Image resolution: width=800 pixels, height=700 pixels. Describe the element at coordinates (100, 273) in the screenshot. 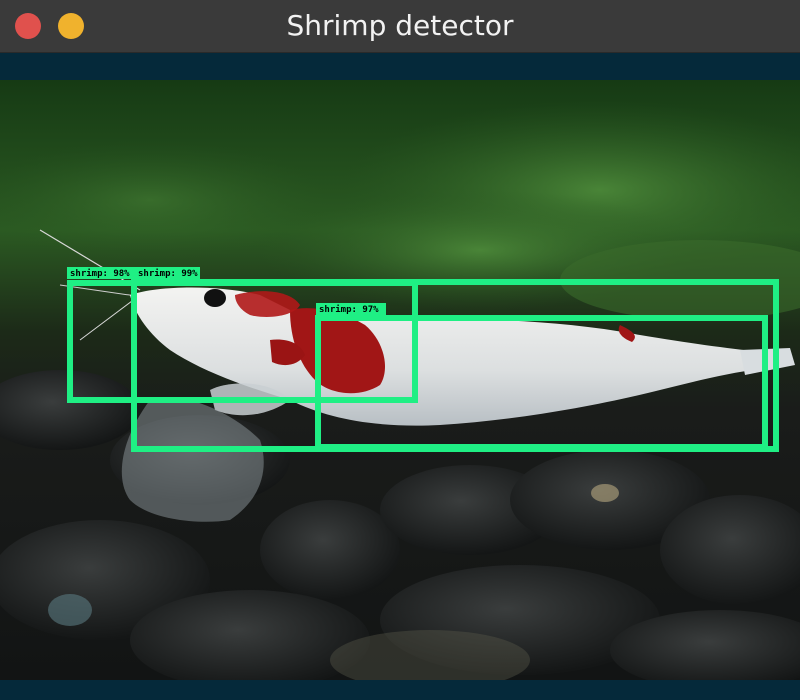

I see `detection-label: shrimp: 98%` at that location.